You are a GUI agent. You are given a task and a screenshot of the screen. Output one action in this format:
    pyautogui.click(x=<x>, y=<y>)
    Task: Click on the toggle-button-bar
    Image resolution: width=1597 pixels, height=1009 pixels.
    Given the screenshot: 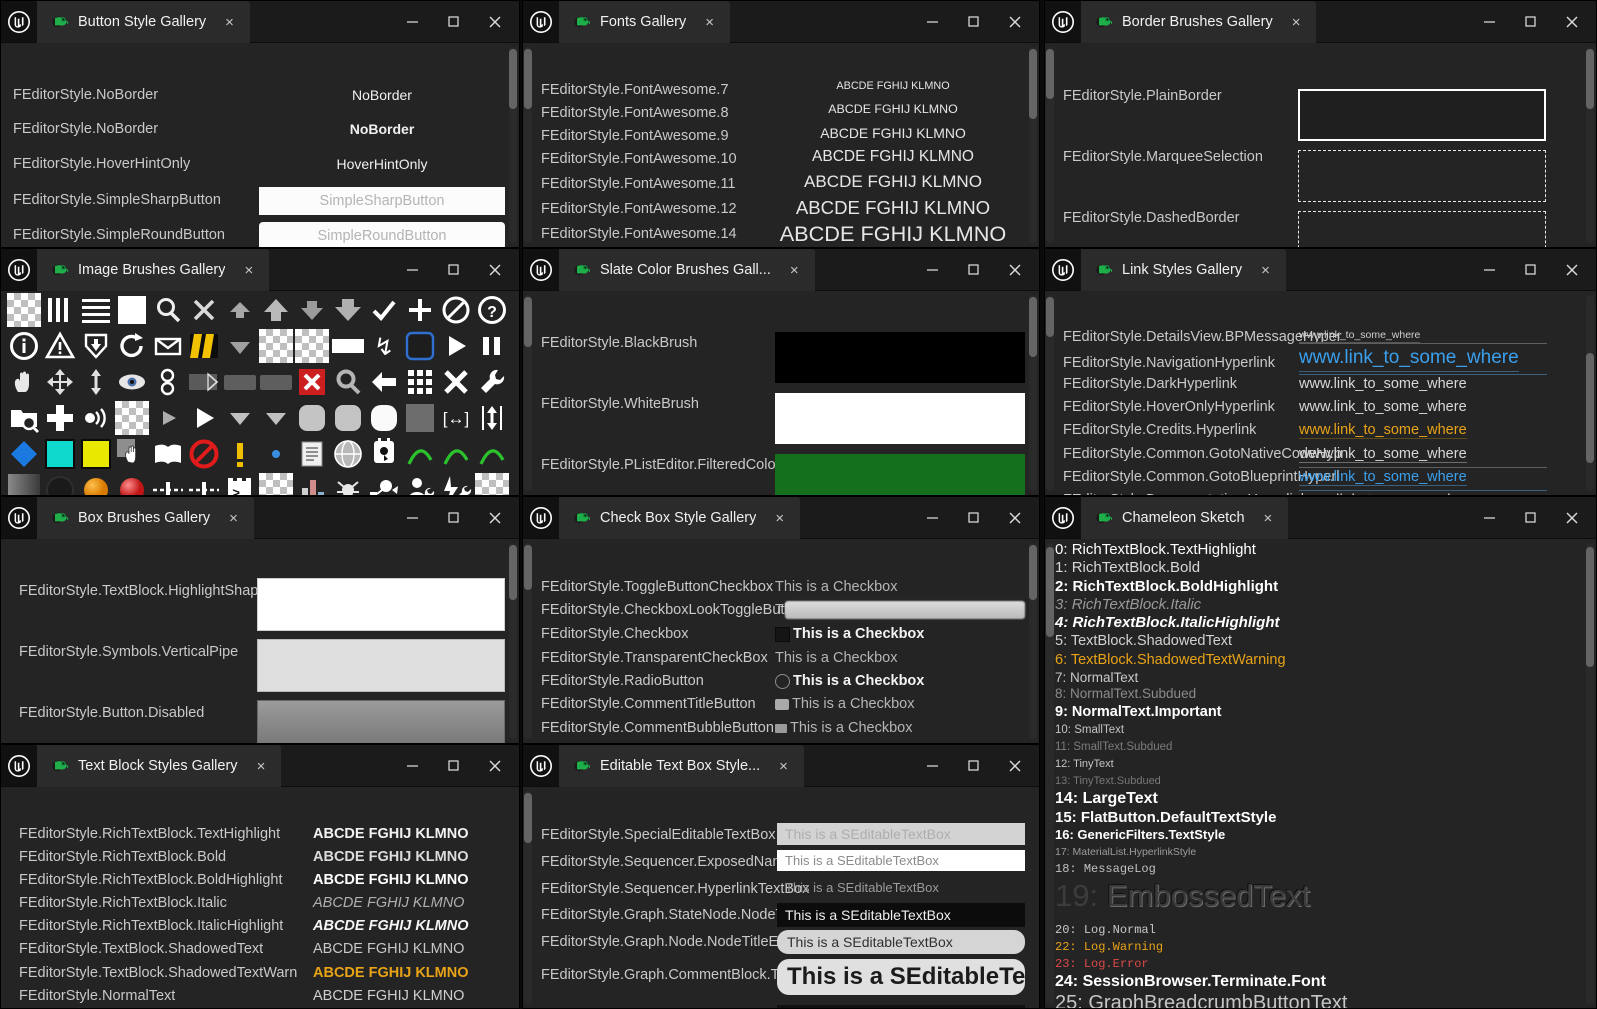 What is the action you would take?
    pyautogui.click(x=905, y=610)
    